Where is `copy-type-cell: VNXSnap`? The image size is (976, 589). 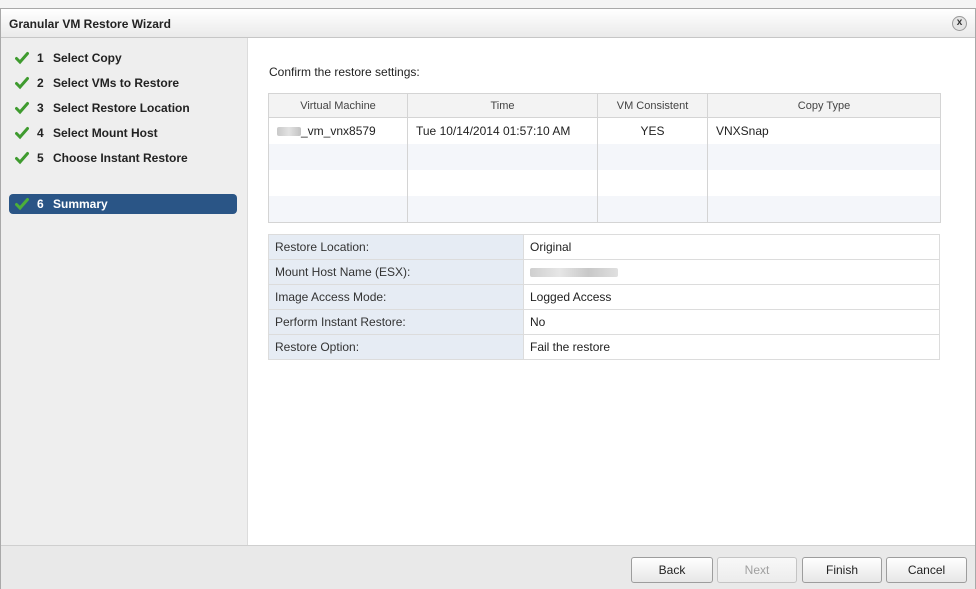 copy-type-cell: VNXSnap is located at coordinates (824, 130).